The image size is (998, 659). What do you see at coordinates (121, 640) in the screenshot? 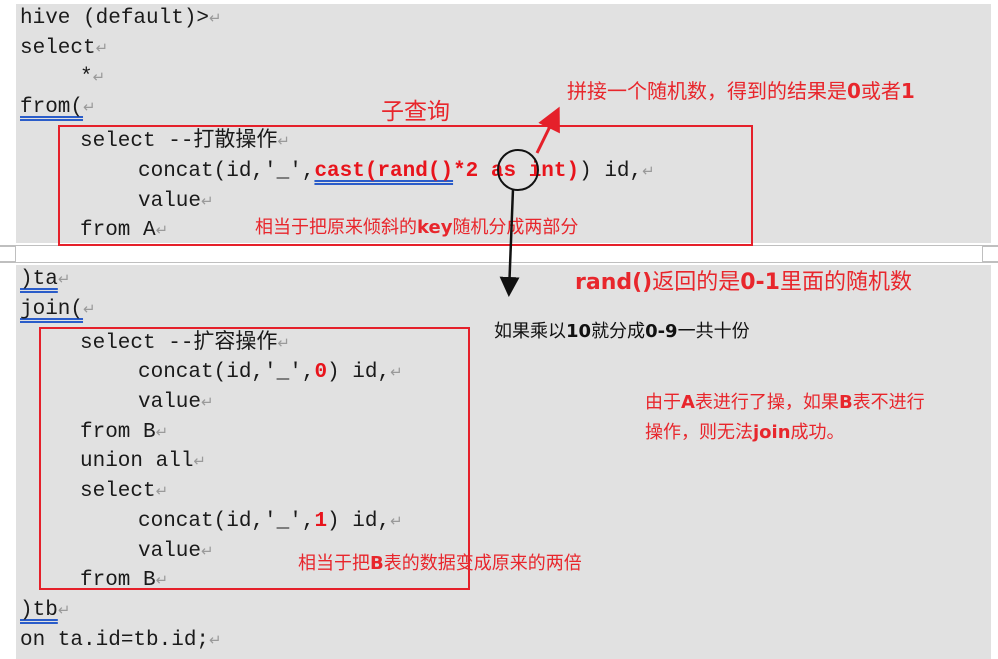
I see `code-line: on ta.id=tb.id;↵` at bounding box center [121, 640].